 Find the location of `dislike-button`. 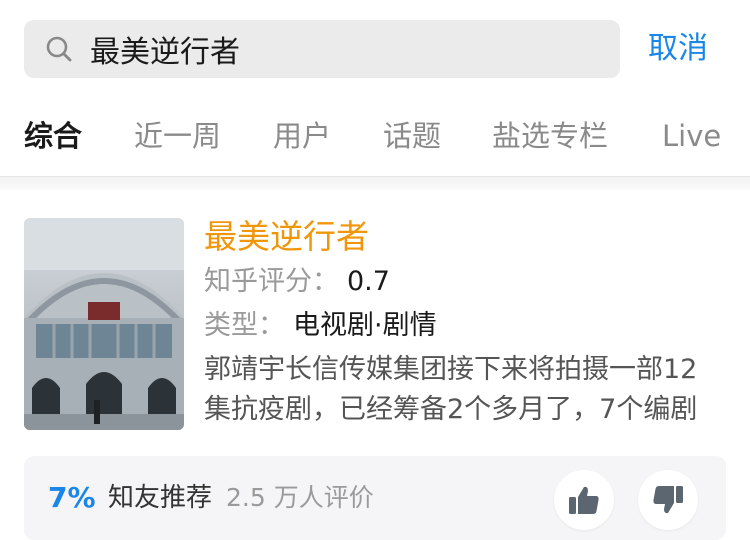

dislike-button is located at coordinates (668, 500).